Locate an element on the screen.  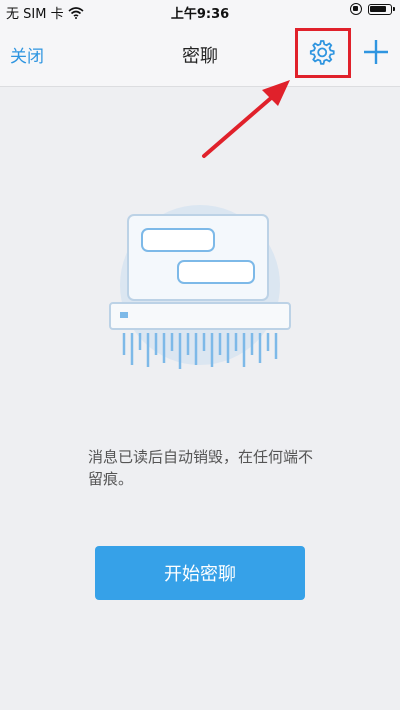
status-bar: 无 SIM 卡 上午9:36 is located at coordinates (200, 11).